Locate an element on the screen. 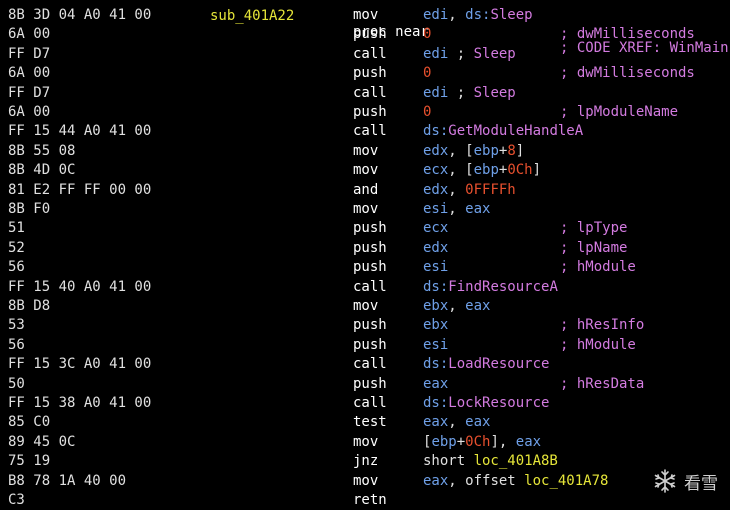 Image resolution: width=730 pixels, height=510 pixels. opcode-bytes: 6A 00 is located at coordinates (29, 112).